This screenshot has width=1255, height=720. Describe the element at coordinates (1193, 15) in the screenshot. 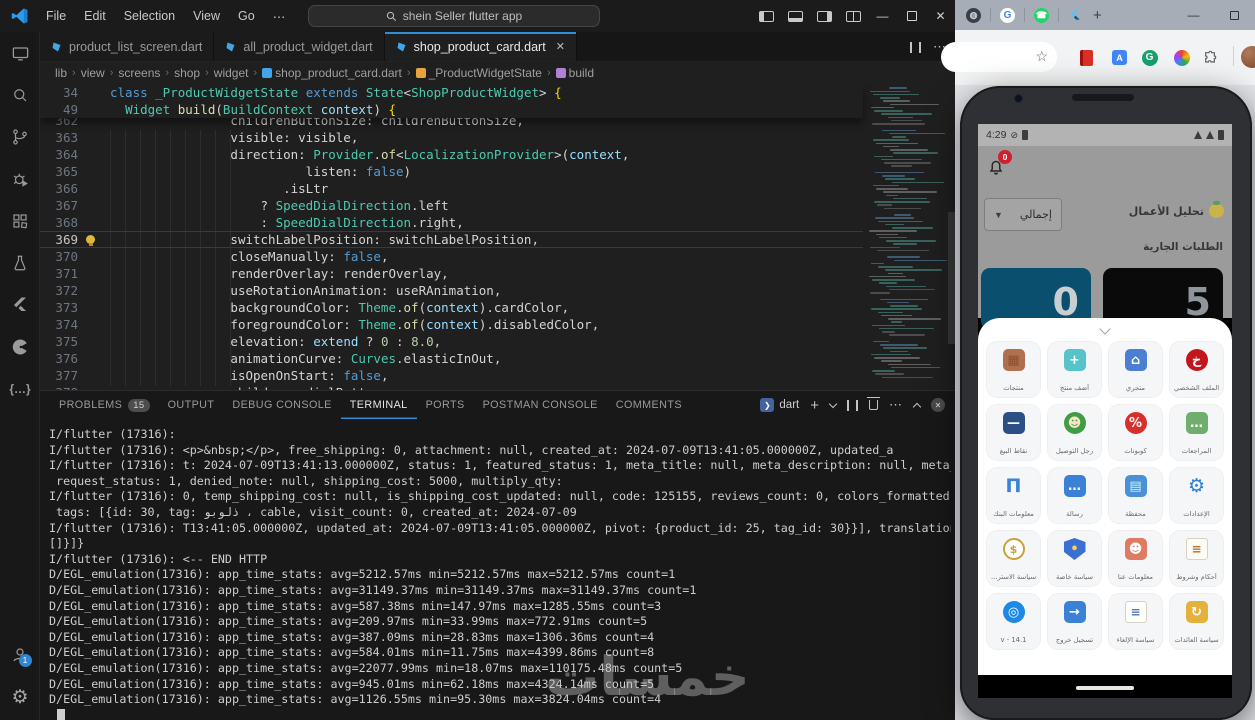

I see `chrome-minimize-button: —` at that location.